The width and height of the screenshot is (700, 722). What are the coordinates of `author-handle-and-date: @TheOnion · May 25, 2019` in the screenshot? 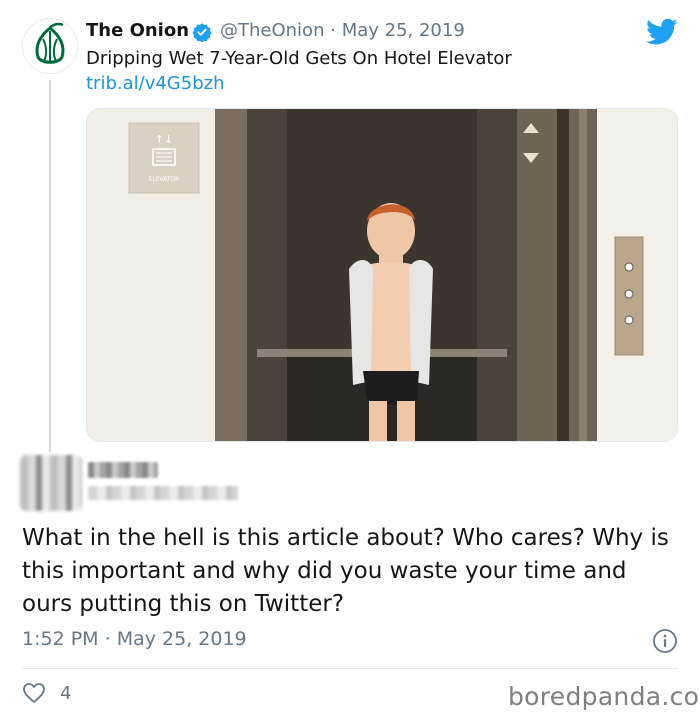 It's located at (342, 30).